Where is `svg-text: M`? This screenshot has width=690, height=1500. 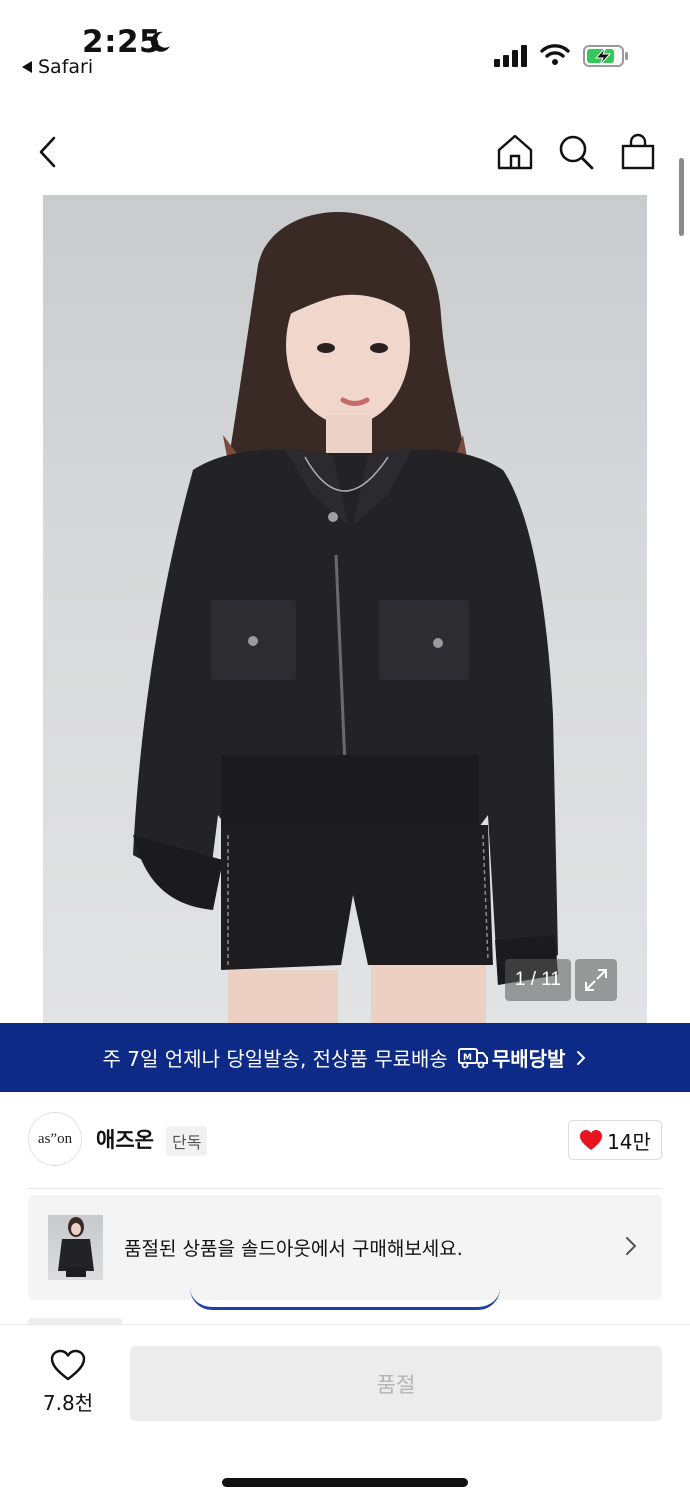 svg-text: M is located at coordinates (467, 1058).